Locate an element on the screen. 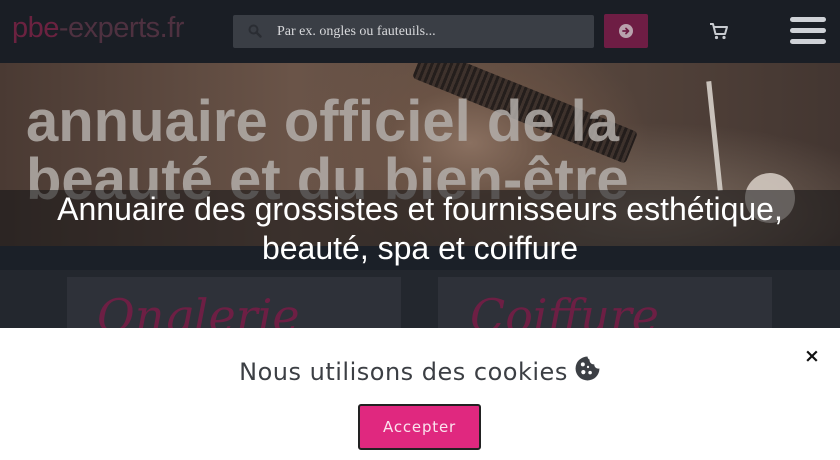  cookie-banner-title: Nous utilisons des cookies is located at coordinates (420, 370).